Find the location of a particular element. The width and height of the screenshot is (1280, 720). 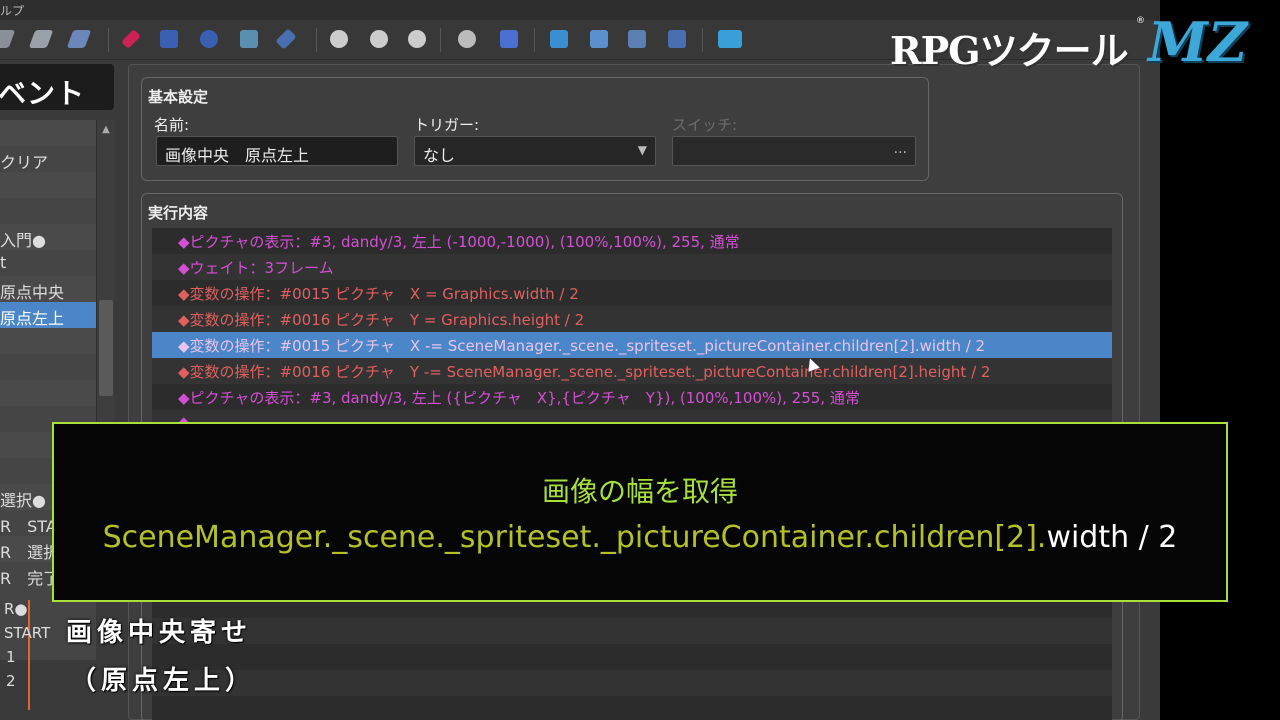

fill-icon is located at coordinates (249, 39).